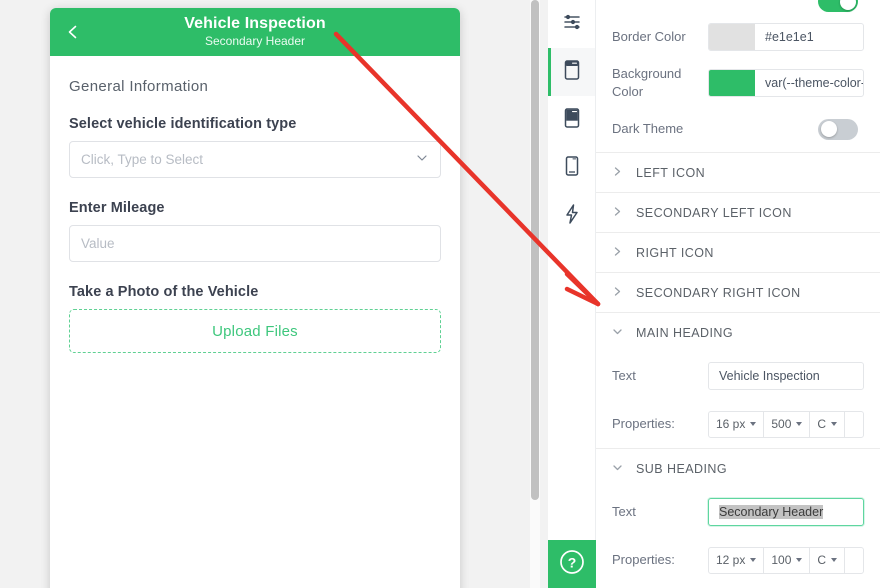 This screenshot has height=588, width=880. Describe the element at coordinates (535, 250) in the screenshot. I see `canvas-scrollbar-thumb` at that location.